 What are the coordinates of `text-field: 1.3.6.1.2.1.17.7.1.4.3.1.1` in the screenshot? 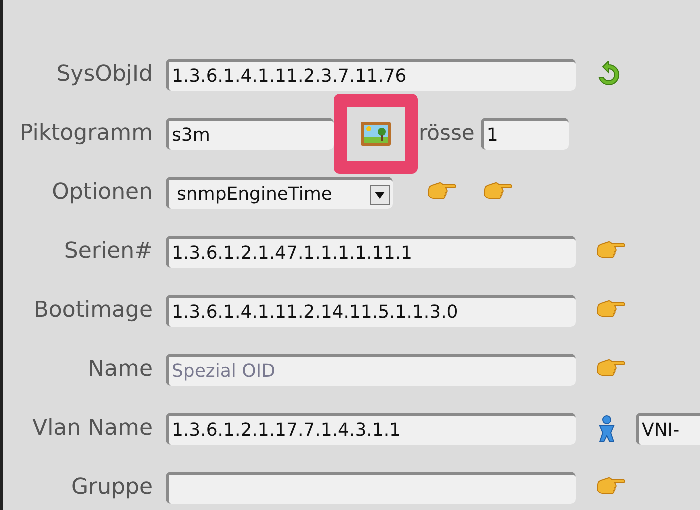 It's located at (371, 429).